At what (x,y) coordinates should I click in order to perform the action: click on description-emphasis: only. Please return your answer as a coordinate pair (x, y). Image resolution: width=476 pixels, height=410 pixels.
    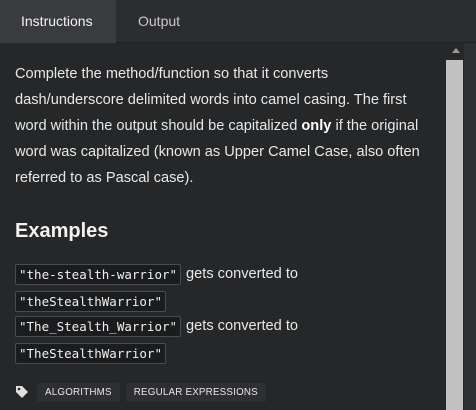
    Looking at the image, I should click on (316, 126).